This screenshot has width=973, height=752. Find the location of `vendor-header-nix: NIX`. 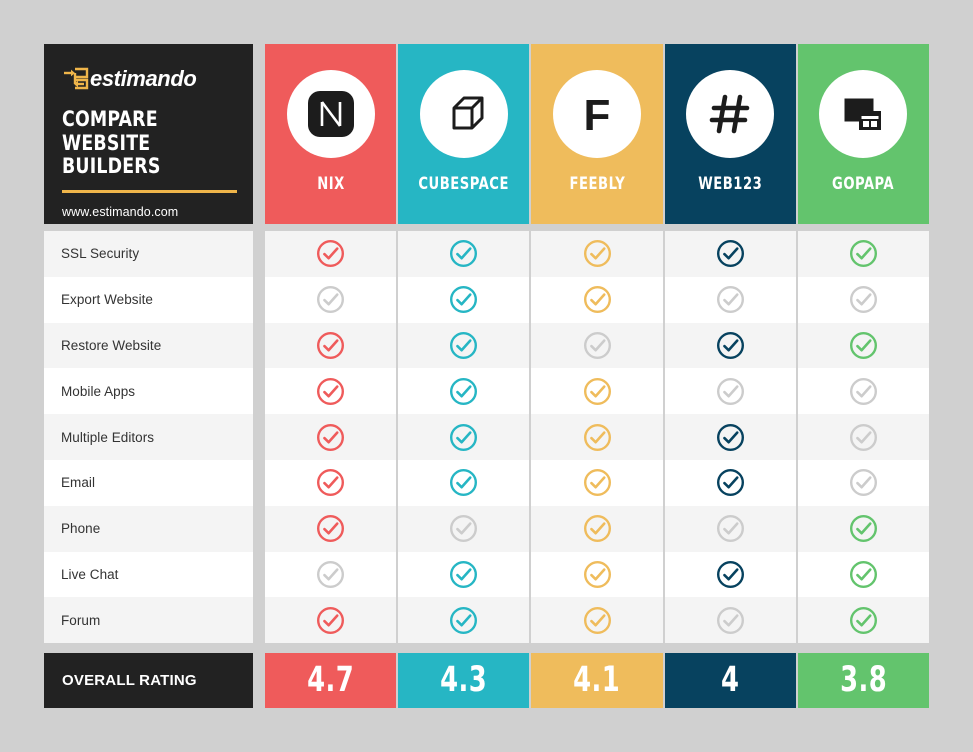

vendor-header-nix: NIX is located at coordinates (331, 134).